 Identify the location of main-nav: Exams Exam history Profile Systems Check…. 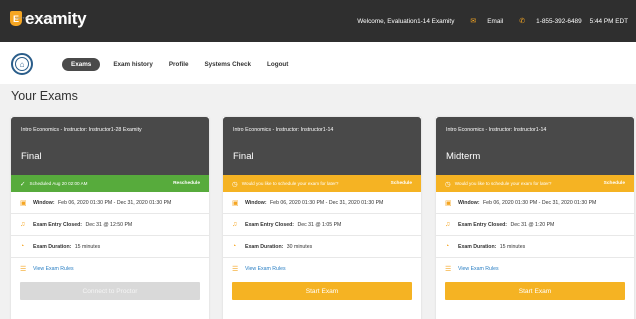
(183, 64).